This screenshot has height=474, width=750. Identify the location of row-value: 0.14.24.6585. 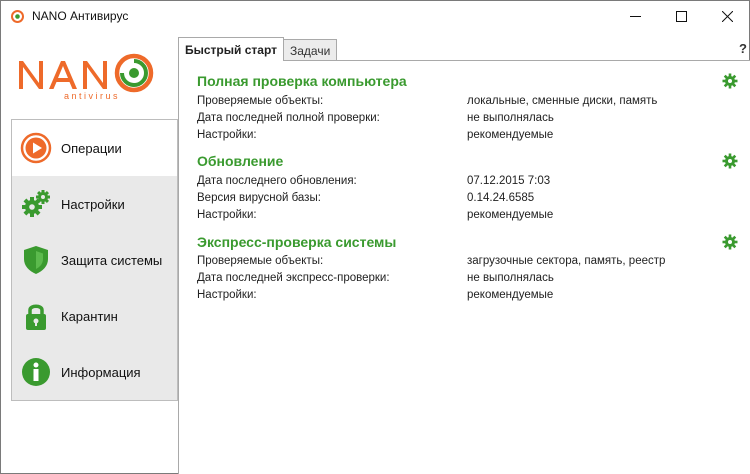
(501, 198).